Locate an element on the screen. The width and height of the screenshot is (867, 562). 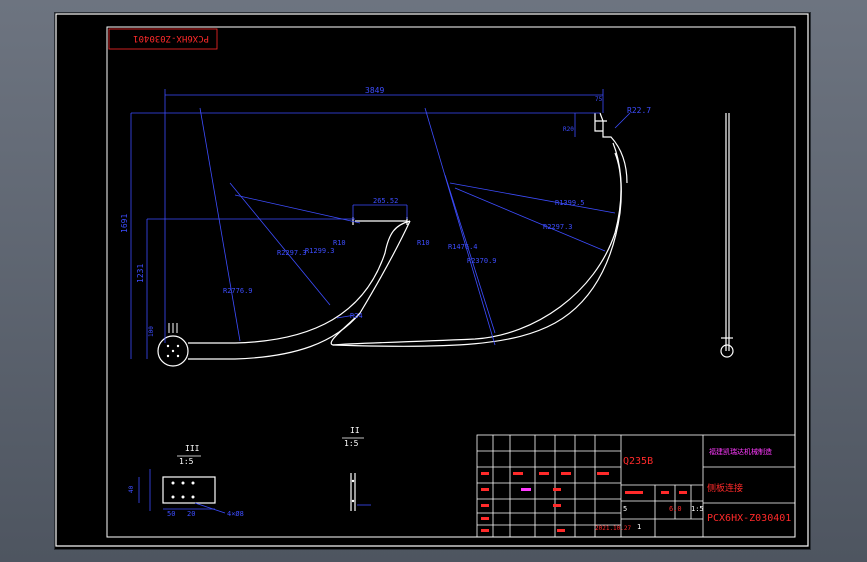
detail-dim-c: 40 is located at coordinates (131, 489).